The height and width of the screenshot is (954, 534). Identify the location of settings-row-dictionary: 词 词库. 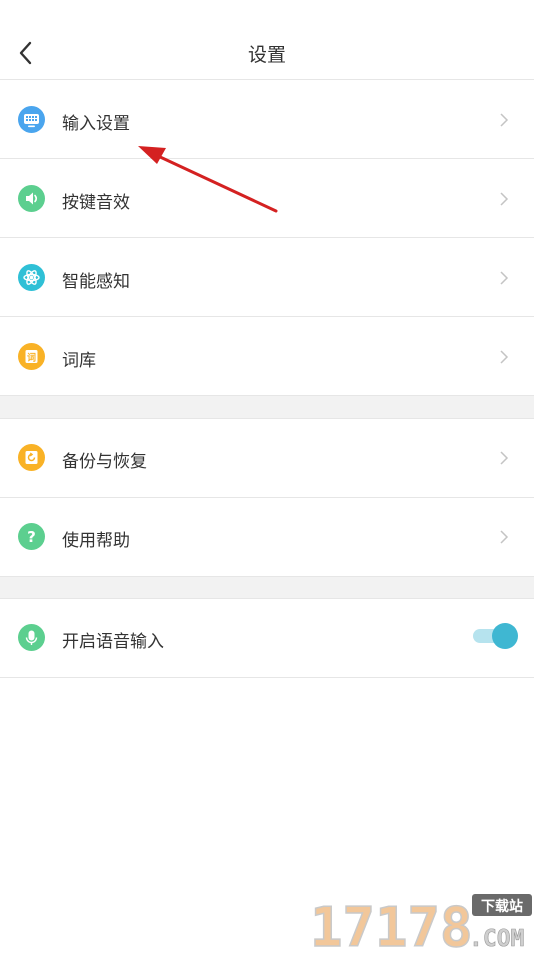
(267, 356).